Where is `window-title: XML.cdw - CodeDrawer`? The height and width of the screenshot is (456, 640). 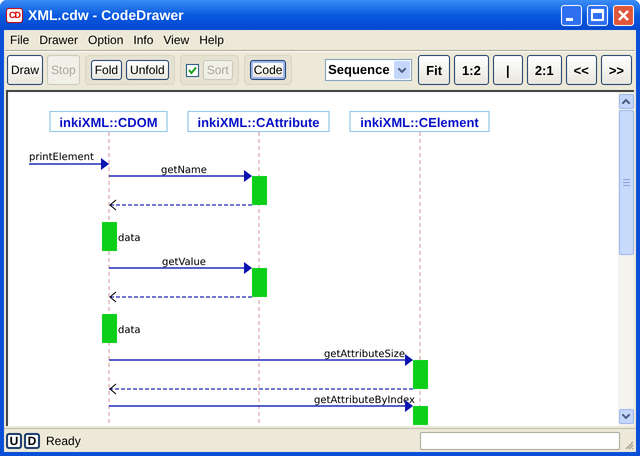
window-title: XML.cdw - CodeDrawer is located at coordinates (106, 15).